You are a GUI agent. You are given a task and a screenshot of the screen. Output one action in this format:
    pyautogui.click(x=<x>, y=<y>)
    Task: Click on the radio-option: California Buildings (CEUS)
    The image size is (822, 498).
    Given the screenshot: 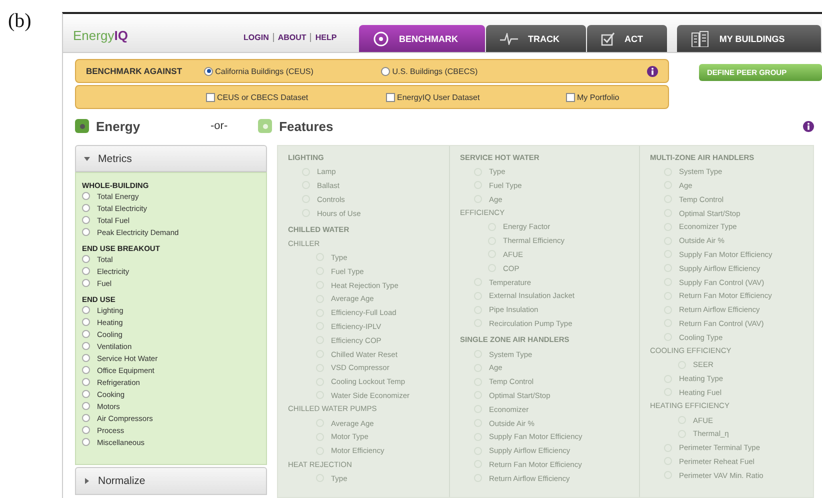 What is the action you would take?
    pyautogui.click(x=293, y=71)
    